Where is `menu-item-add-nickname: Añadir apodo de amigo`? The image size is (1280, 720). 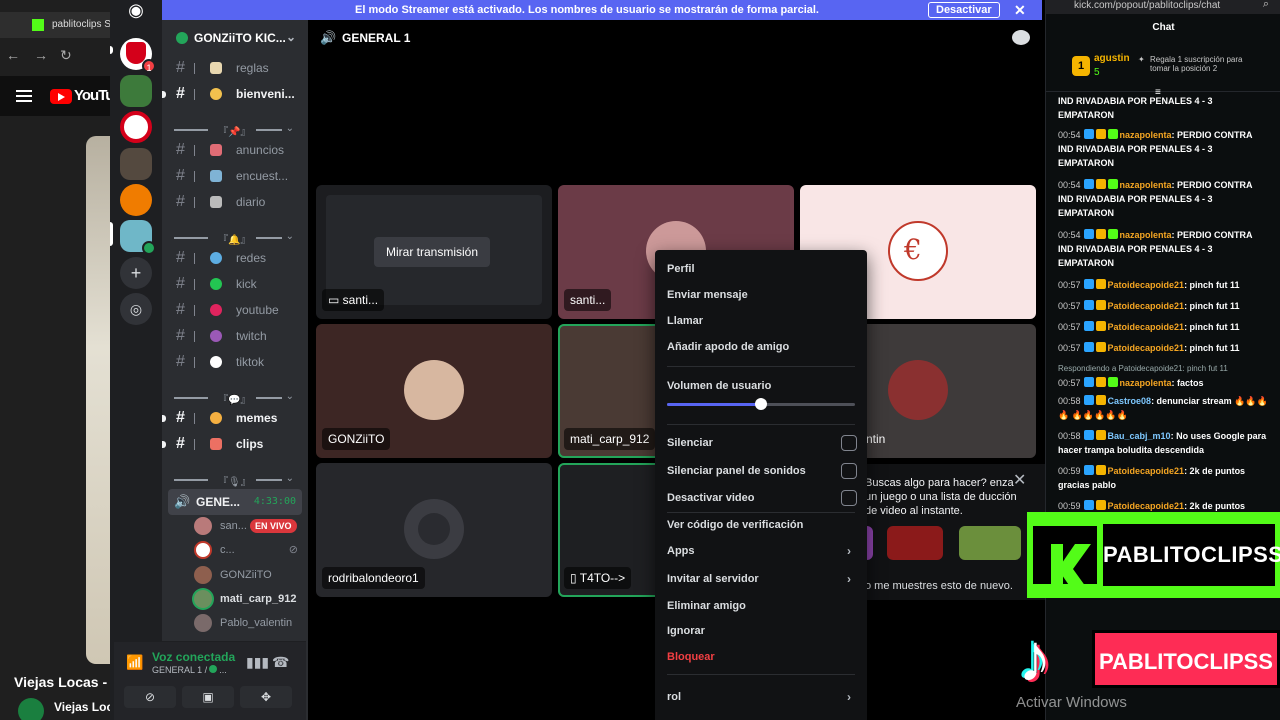 menu-item-add-nickname: Añadir apodo de amigo is located at coordinates (762, 347).